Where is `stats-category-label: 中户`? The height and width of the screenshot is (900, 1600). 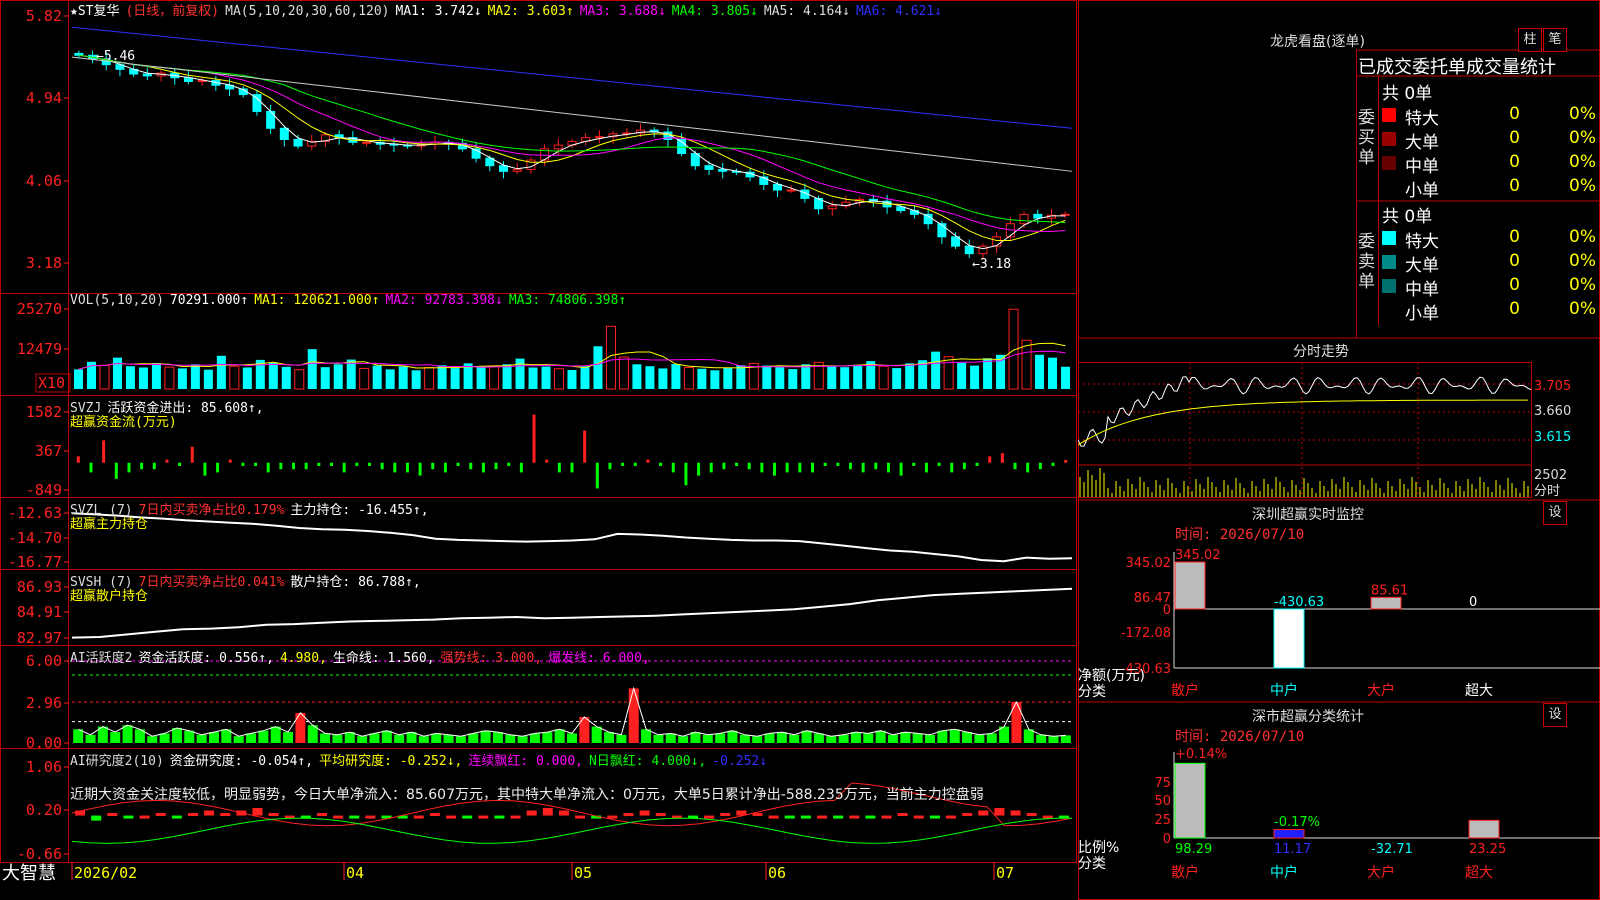 stats-category-label: 中户 is located at coordinates (1284, 872).